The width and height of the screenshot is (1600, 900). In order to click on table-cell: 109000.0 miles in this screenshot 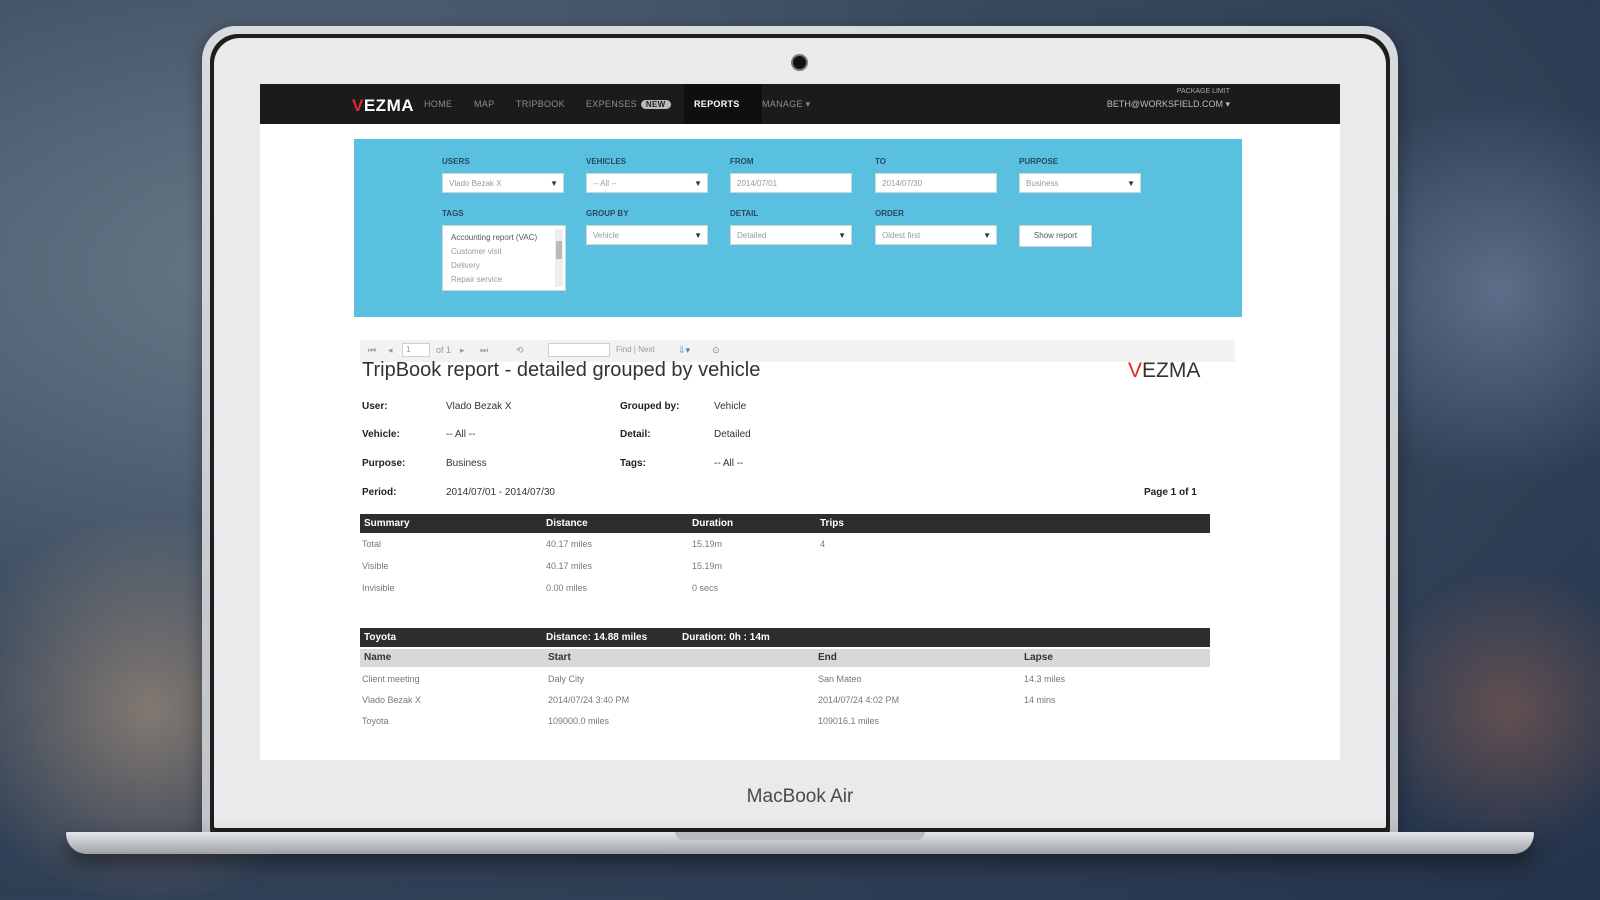, I will do `click(579, 721)`.